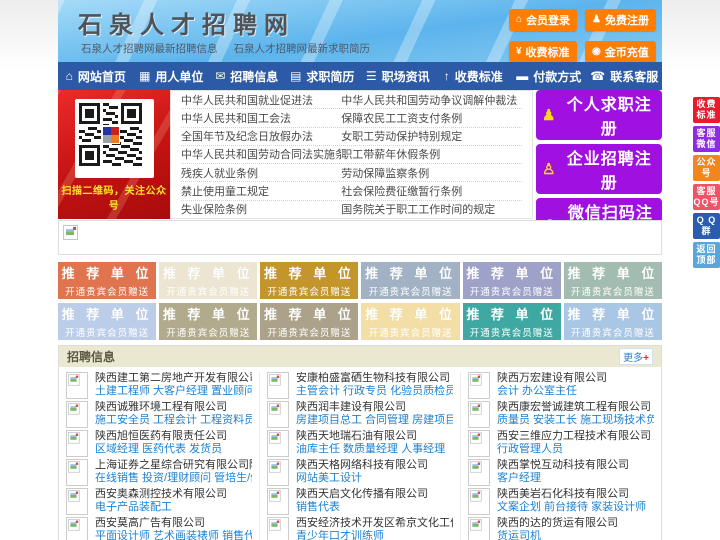  What do you see at coordinates (620, 20) in the screenshot?
I see `quick-button-免费注册: ♟ 免费注册` at bounding box center [620, 20].